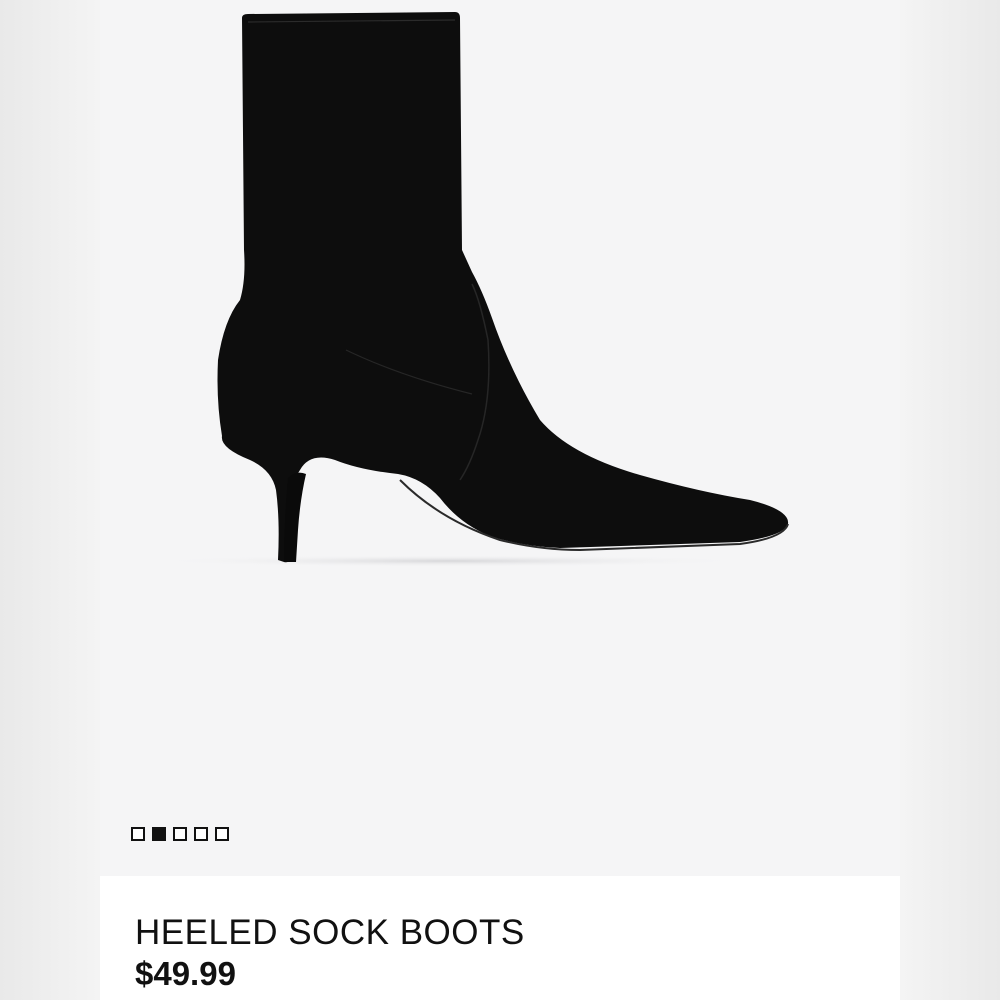 The image size is (1000, 1000). Describe the element at coordinates (159, 834) in the screenshot. I see `pagination-dot-2-active` at that location.